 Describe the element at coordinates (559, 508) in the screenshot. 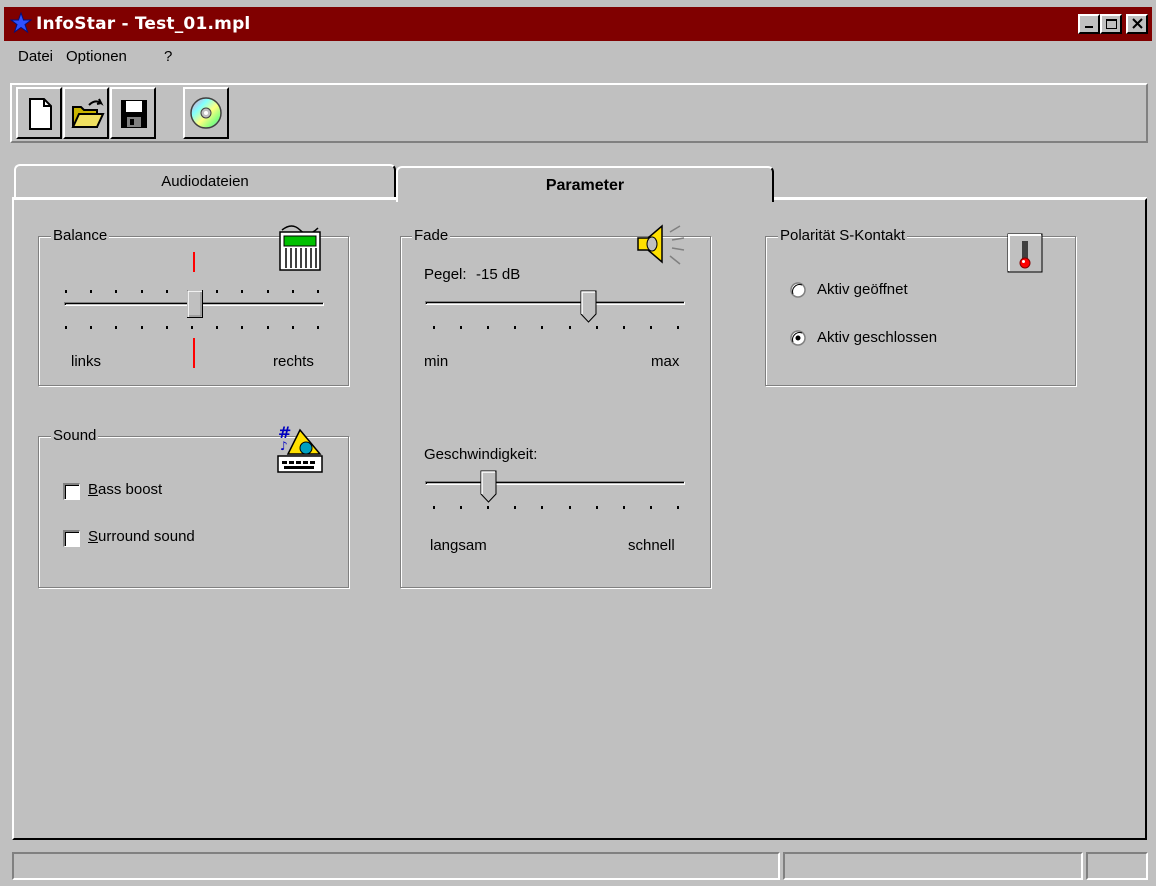

I see `speed-ticks` at that location.